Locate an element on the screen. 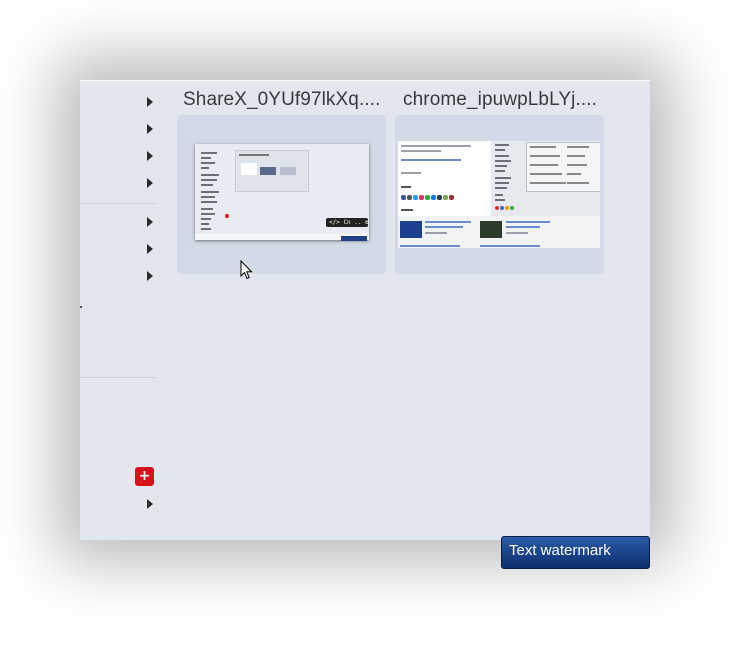 This screenshot has width=730, height=649. thumbnail-context-menu is located at coordinates (563, 167).